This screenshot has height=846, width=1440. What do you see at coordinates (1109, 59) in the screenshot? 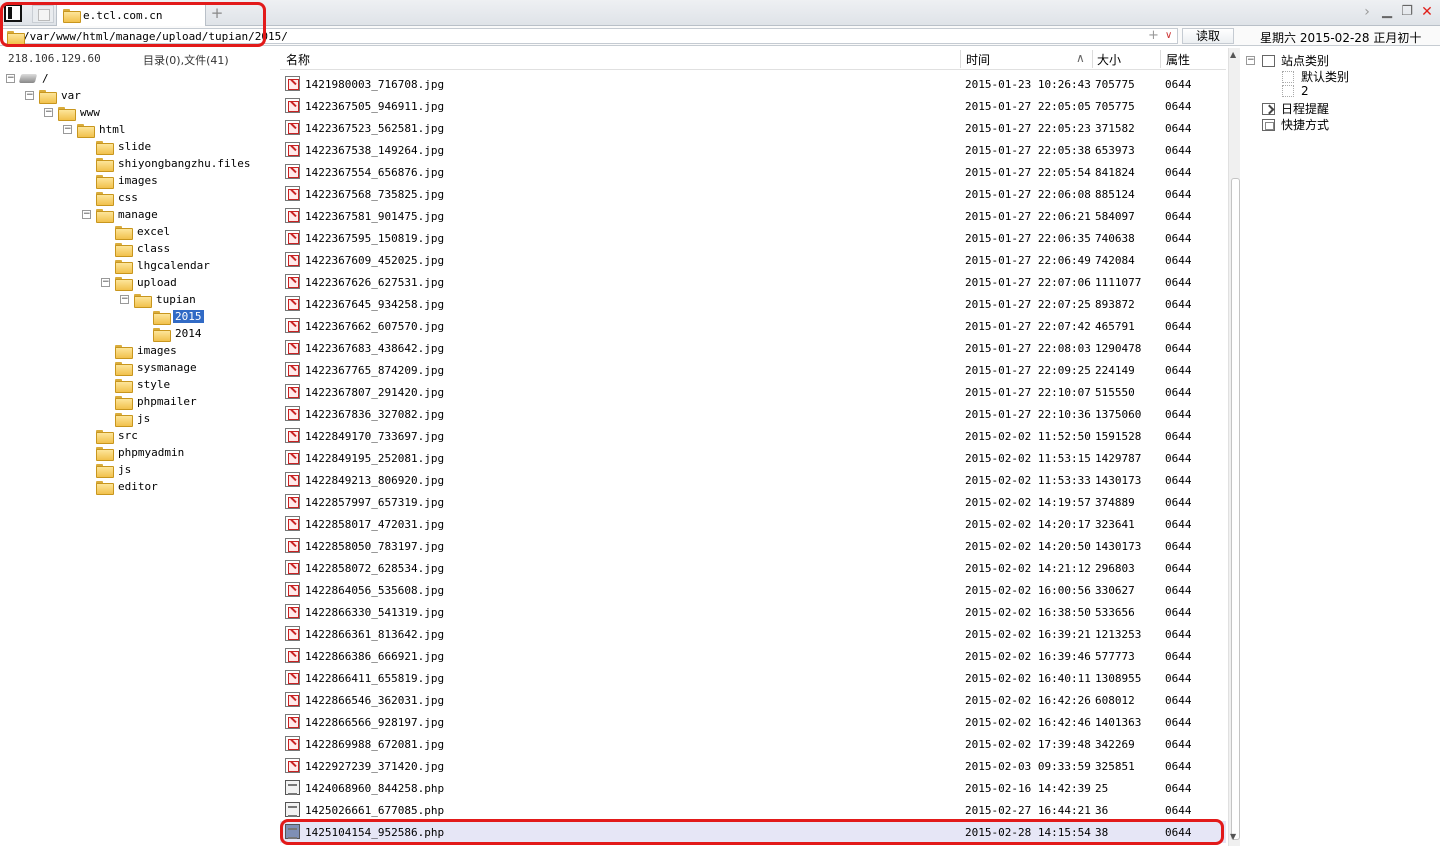
I see `header-size: 大小` at bounding box center [1109, 59].